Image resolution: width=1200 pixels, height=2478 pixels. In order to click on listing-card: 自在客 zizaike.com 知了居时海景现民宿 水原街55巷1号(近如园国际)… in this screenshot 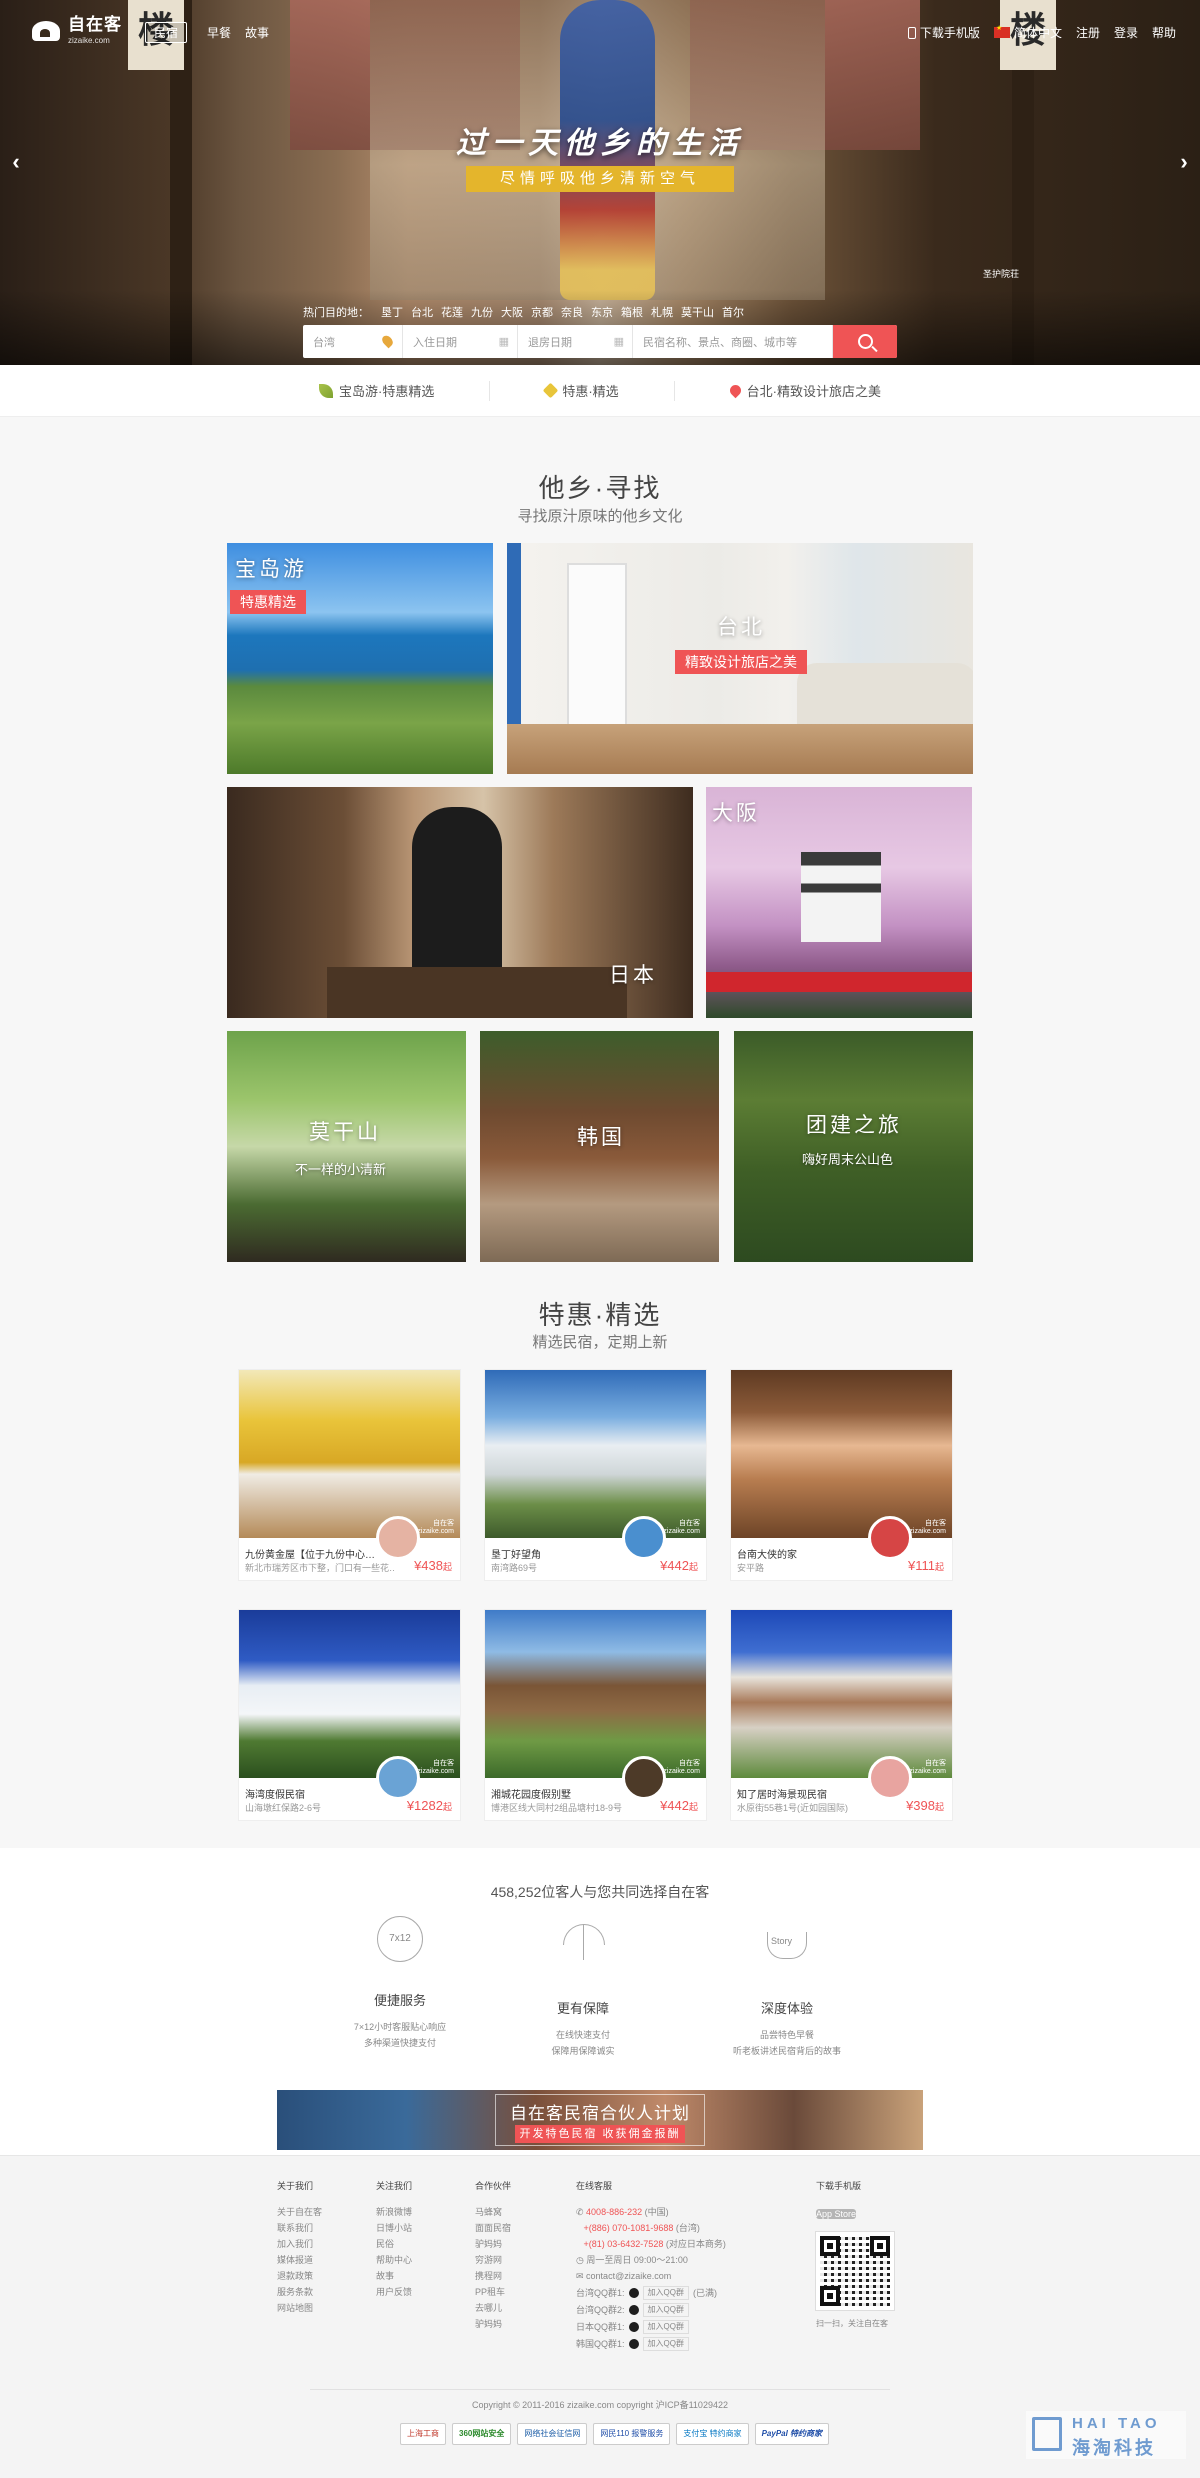, I will do `click(841, 1715)`.